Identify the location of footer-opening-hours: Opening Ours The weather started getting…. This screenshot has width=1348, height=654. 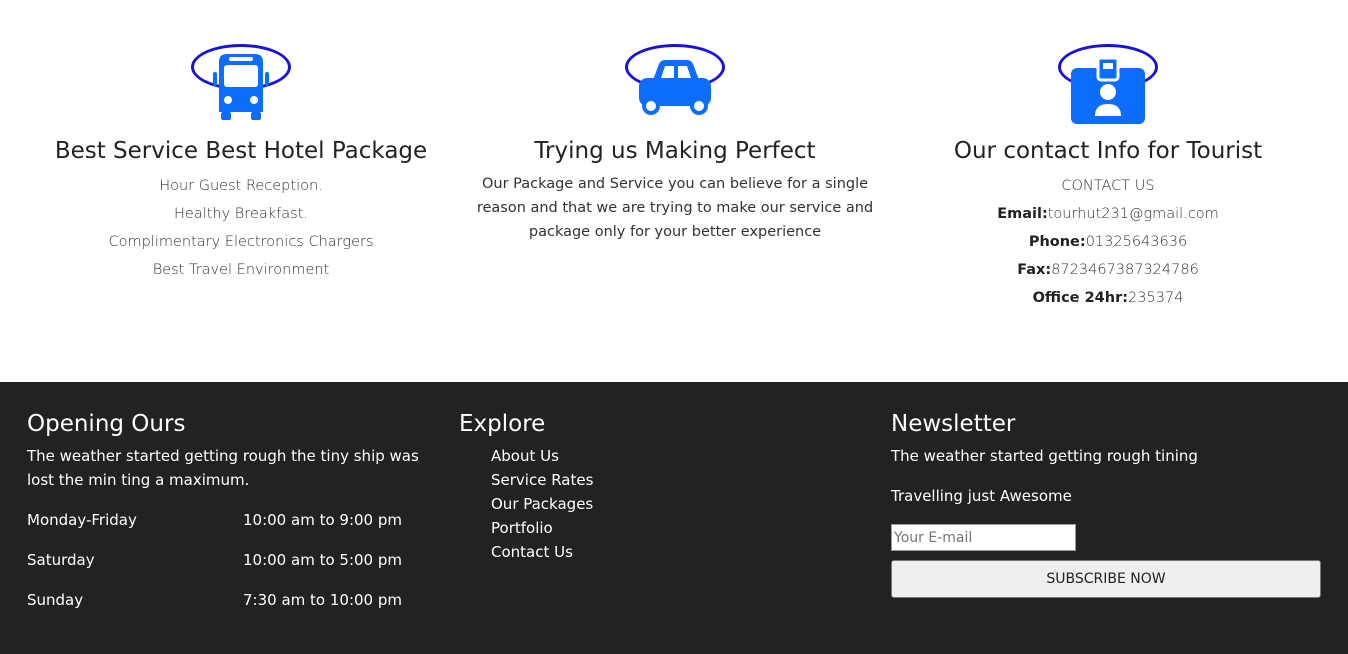
(232, 519).